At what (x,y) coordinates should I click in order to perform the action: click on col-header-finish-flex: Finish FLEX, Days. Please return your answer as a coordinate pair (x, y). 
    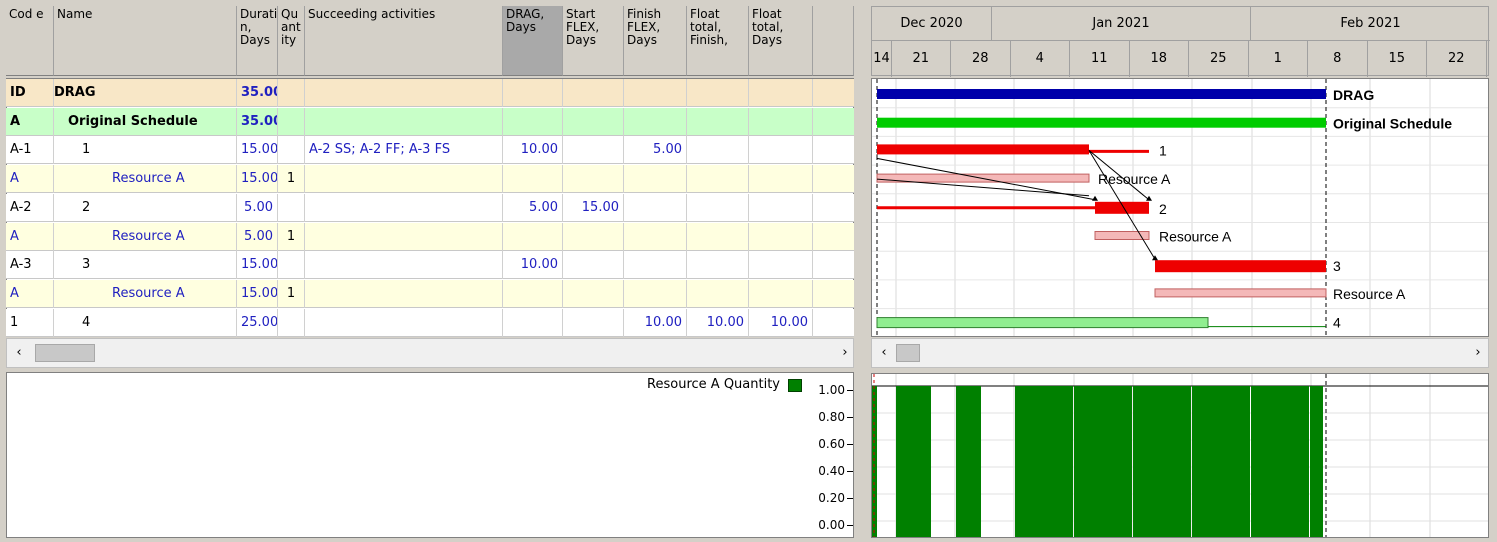
    Looking at the image, I should click on (655, 41).